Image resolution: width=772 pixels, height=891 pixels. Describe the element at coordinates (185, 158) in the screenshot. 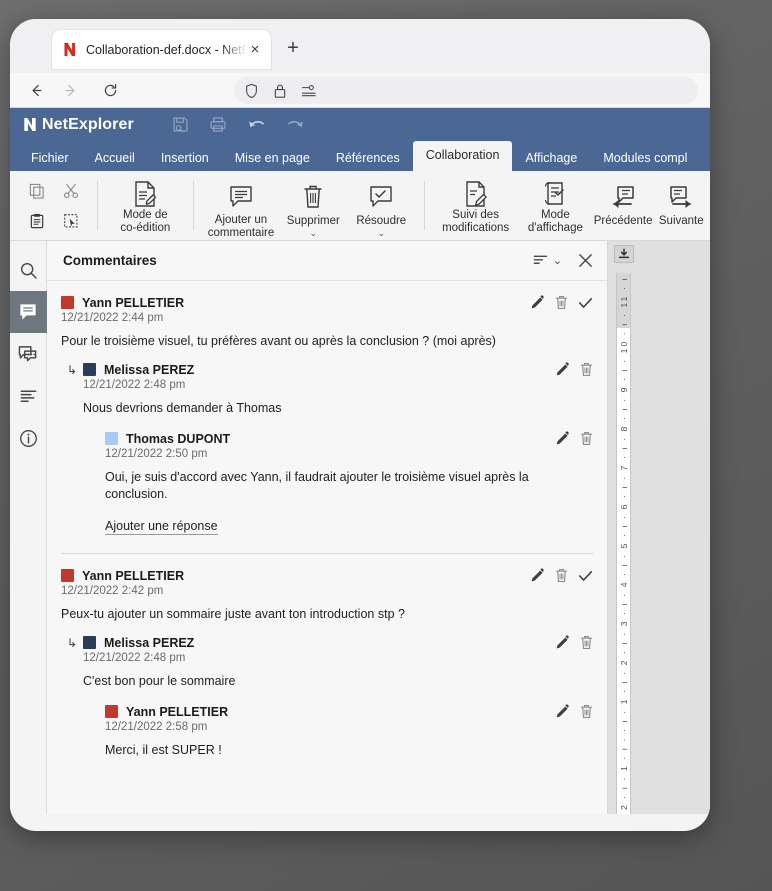

I see `tab-insertion: Insertion` at that location.